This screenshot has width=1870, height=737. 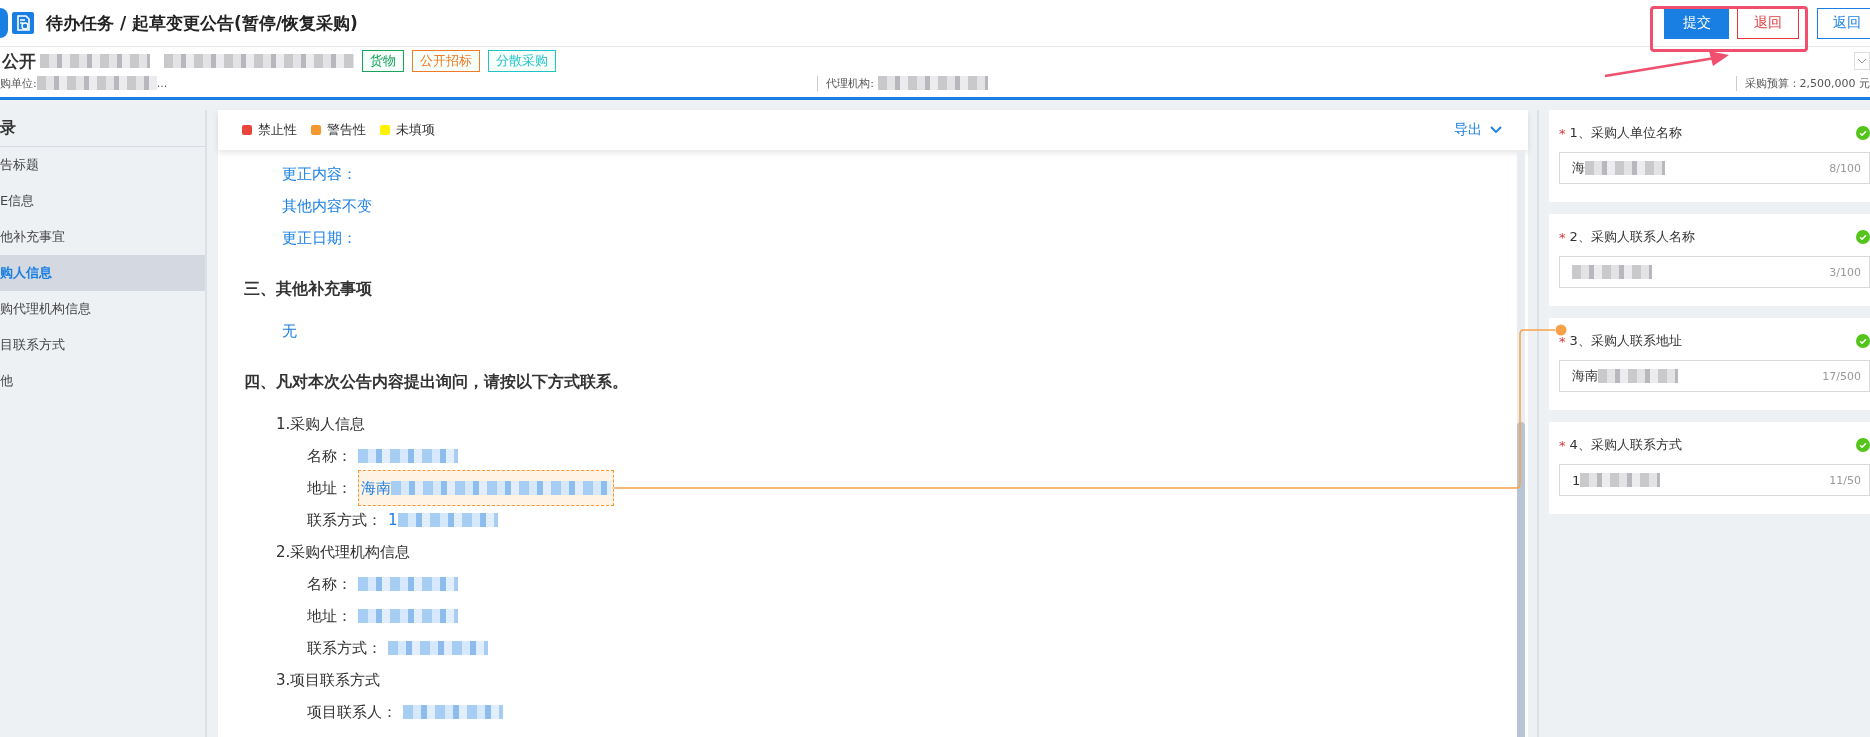 I want to click on document-icon, so click(x=23, y=23).